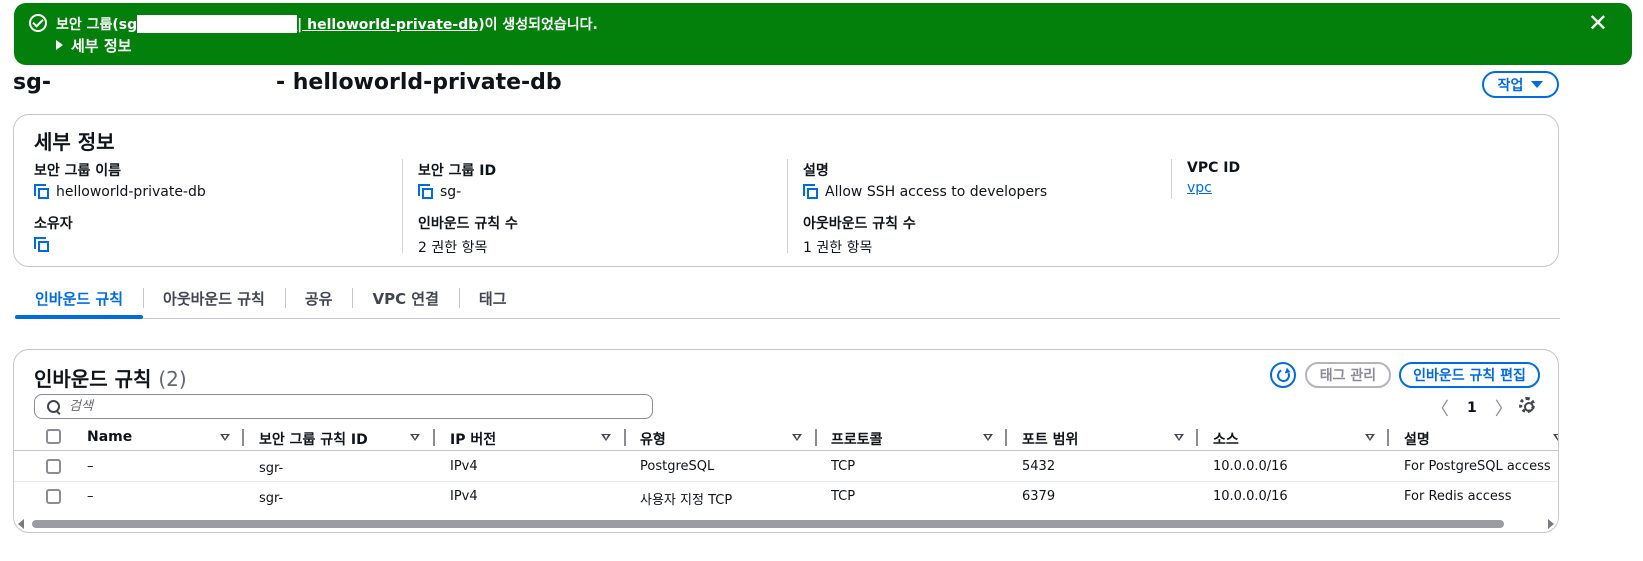 The image size is (1643, 561). What do you see at coordinates (353, 496) in the screenshot?
I see `redacted-block` at bounding box center [353, 496].